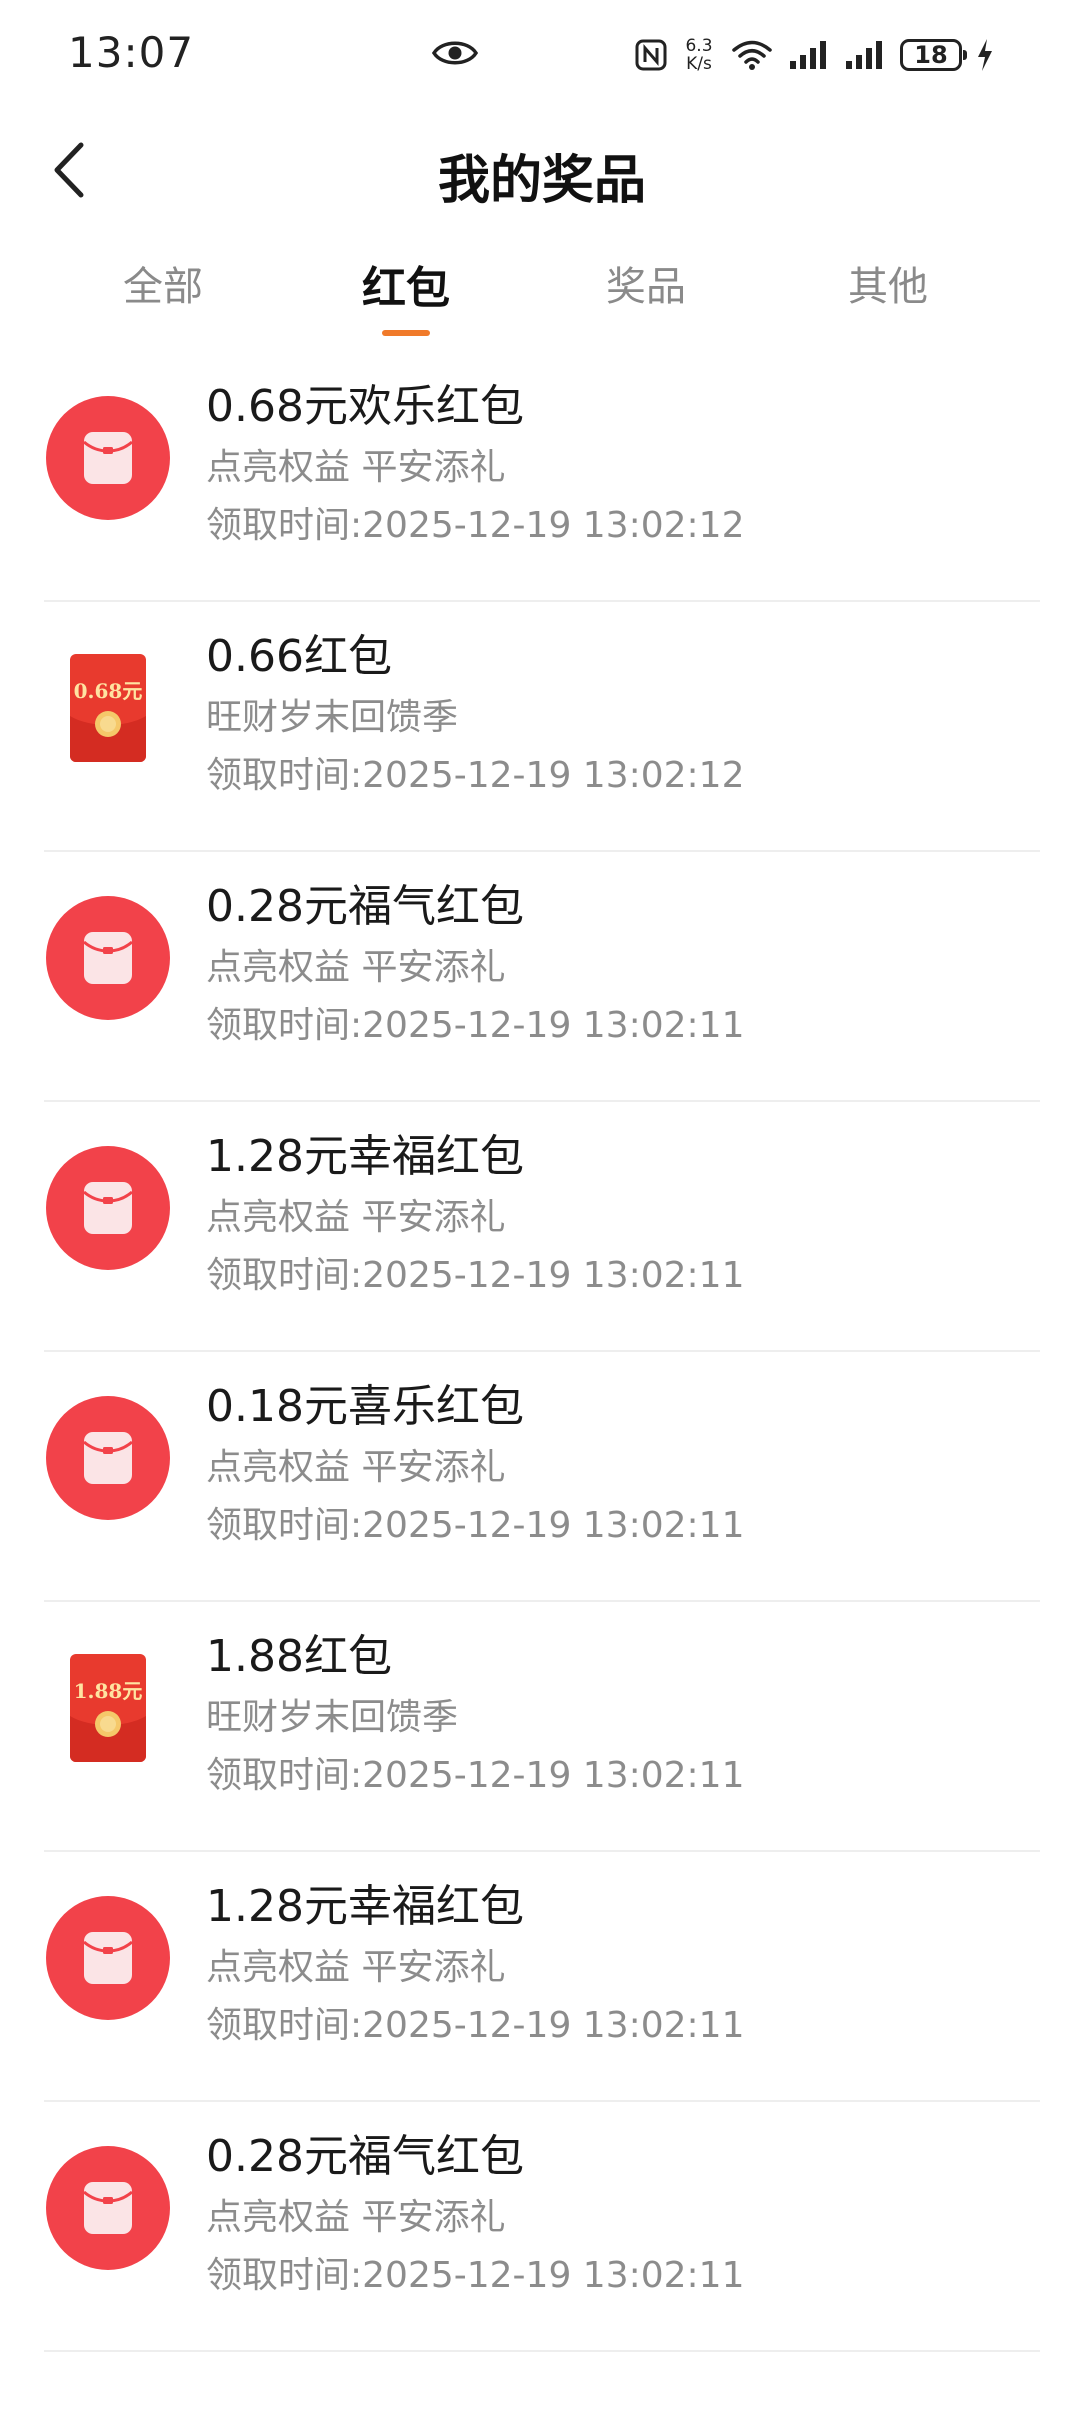 The image size is (1084, 2412). I want to click on status-bar: 13:07 6.3 K/s 18, so click(542, 55).